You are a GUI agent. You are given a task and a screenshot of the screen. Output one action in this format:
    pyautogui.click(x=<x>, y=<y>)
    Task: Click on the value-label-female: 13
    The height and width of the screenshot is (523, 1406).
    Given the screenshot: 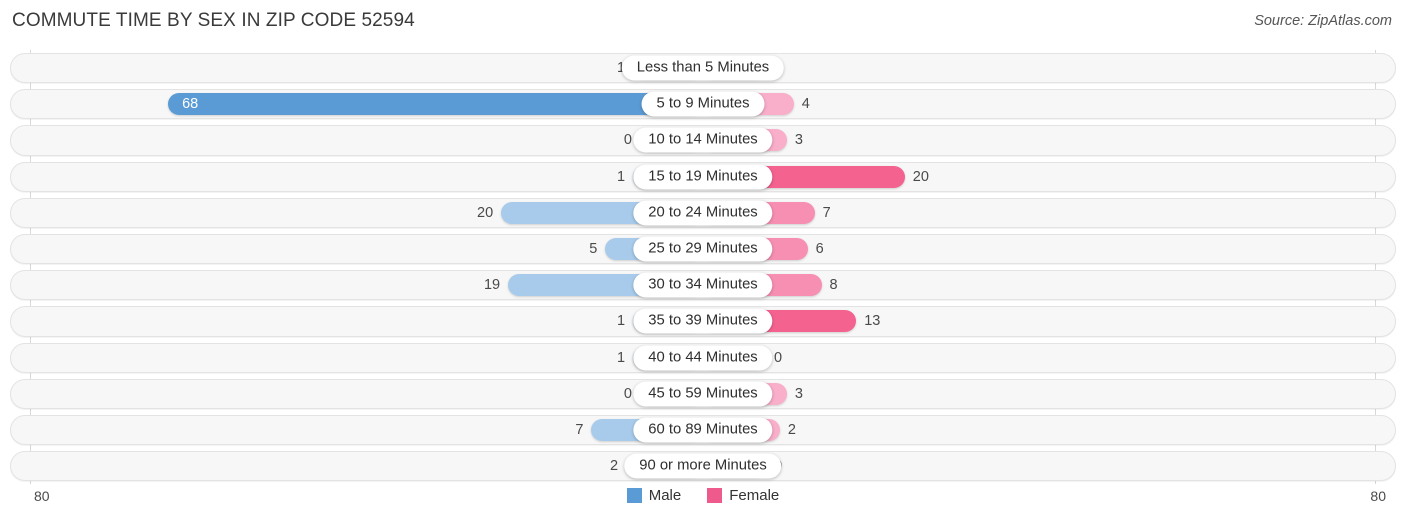 What is the action you would take?
    pyautogui.click(x=872, y=321)
    